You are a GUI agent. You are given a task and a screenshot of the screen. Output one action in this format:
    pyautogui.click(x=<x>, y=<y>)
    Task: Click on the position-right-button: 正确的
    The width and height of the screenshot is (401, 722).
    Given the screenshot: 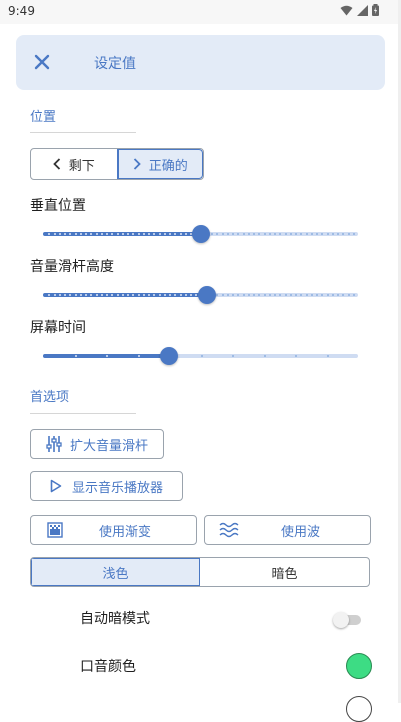 What is the action you would take?
    pyautogui.click(x=159, y=164)
    